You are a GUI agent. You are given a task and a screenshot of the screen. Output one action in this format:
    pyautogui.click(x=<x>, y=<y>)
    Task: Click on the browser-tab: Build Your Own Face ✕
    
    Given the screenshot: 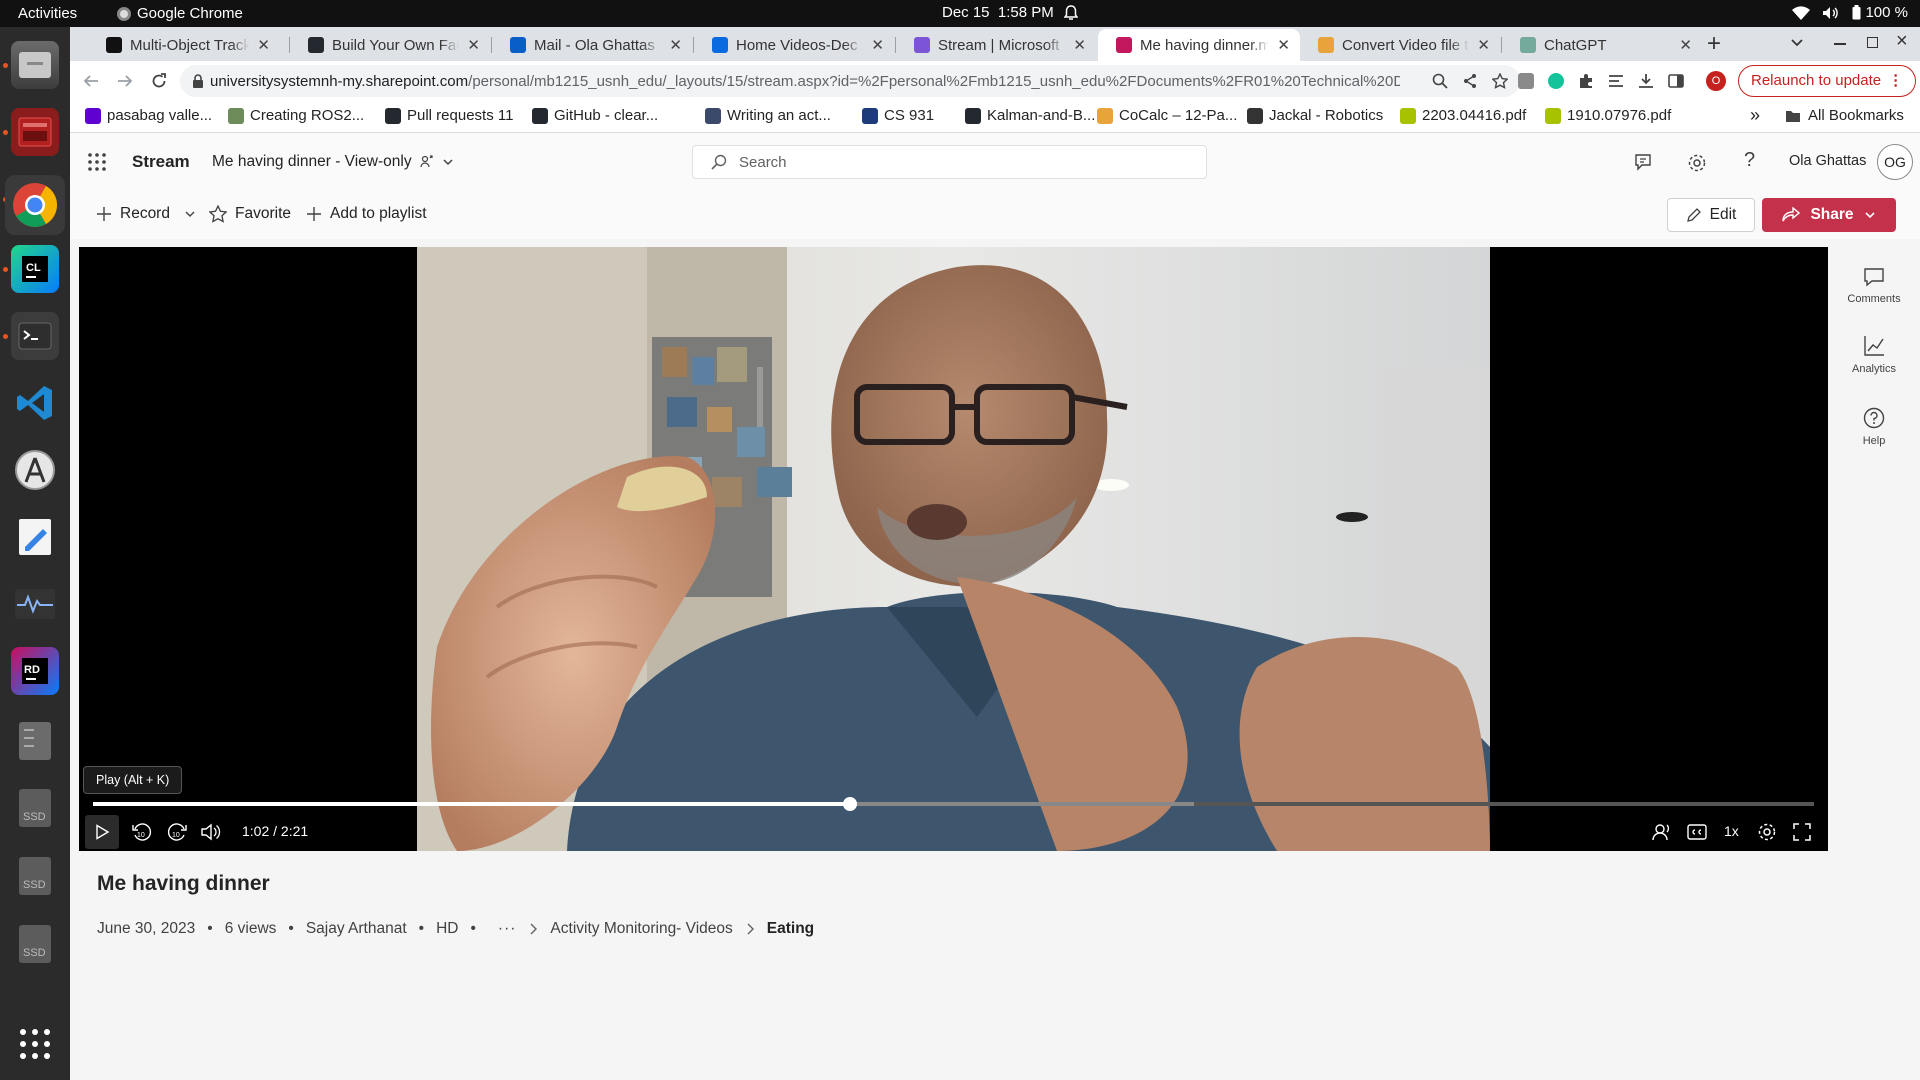 What is the action you would take?
    pyautogui.click(x=390, y=45)
    